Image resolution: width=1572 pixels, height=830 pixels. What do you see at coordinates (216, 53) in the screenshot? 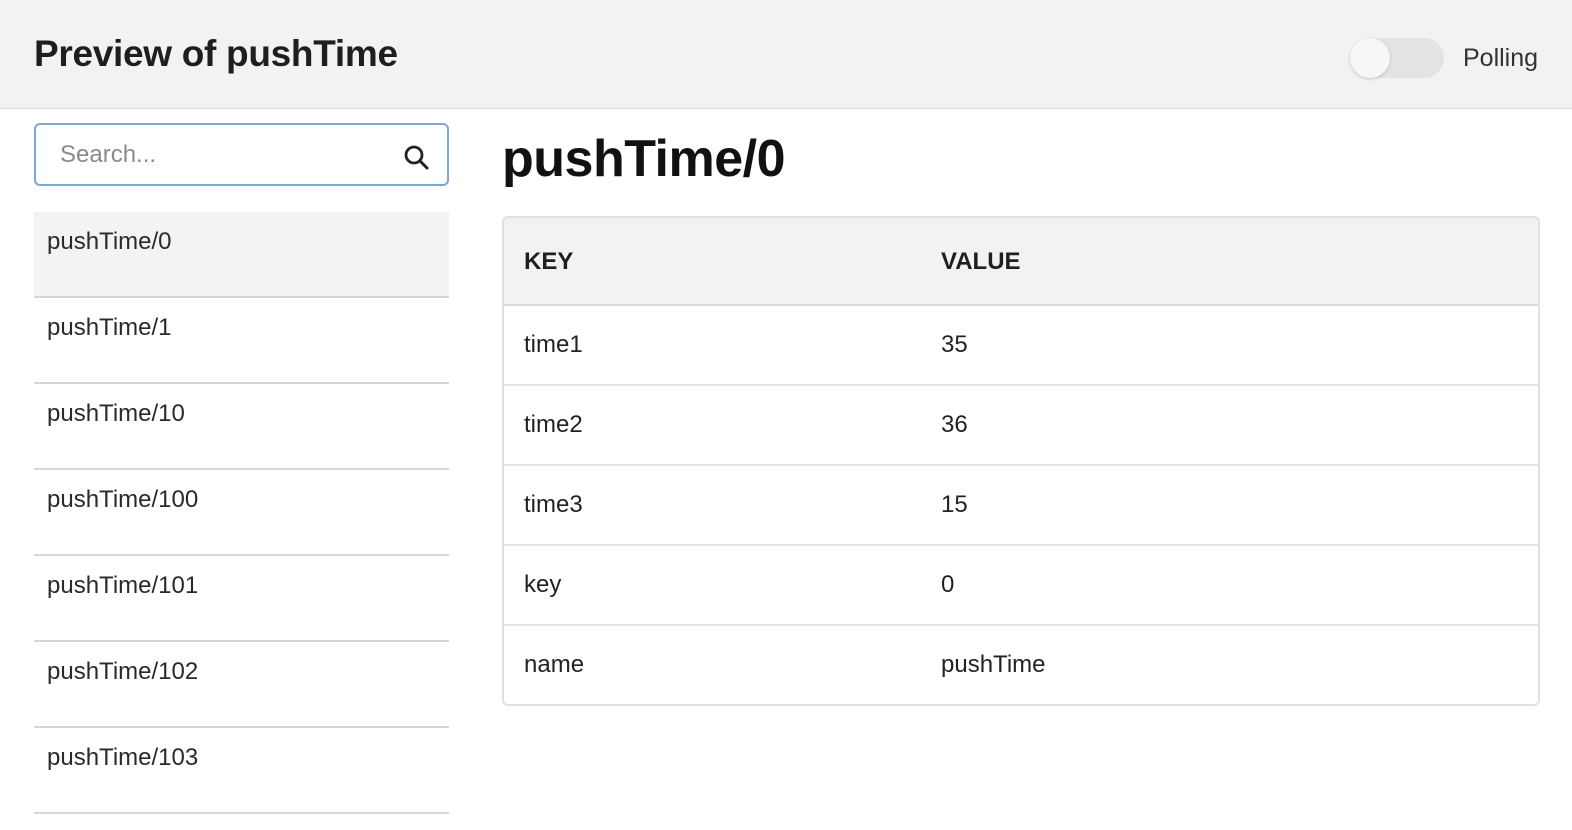
I see `page-title: Preview of pushTime` at bounding box center [216, 53].